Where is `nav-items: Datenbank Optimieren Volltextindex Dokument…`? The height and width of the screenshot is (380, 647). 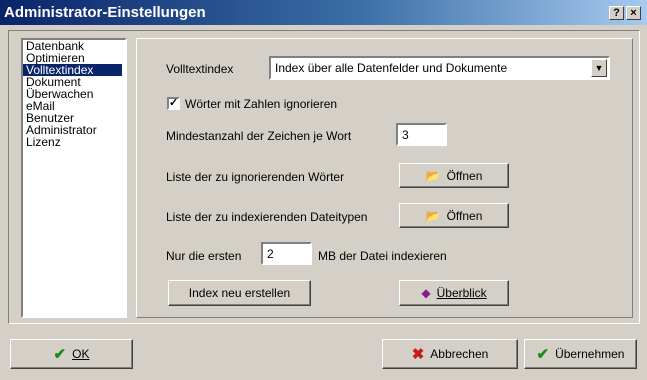
nav-items: Datenbank Optimieren Volltextindex Dokument… is located at coordinates (74, 94).